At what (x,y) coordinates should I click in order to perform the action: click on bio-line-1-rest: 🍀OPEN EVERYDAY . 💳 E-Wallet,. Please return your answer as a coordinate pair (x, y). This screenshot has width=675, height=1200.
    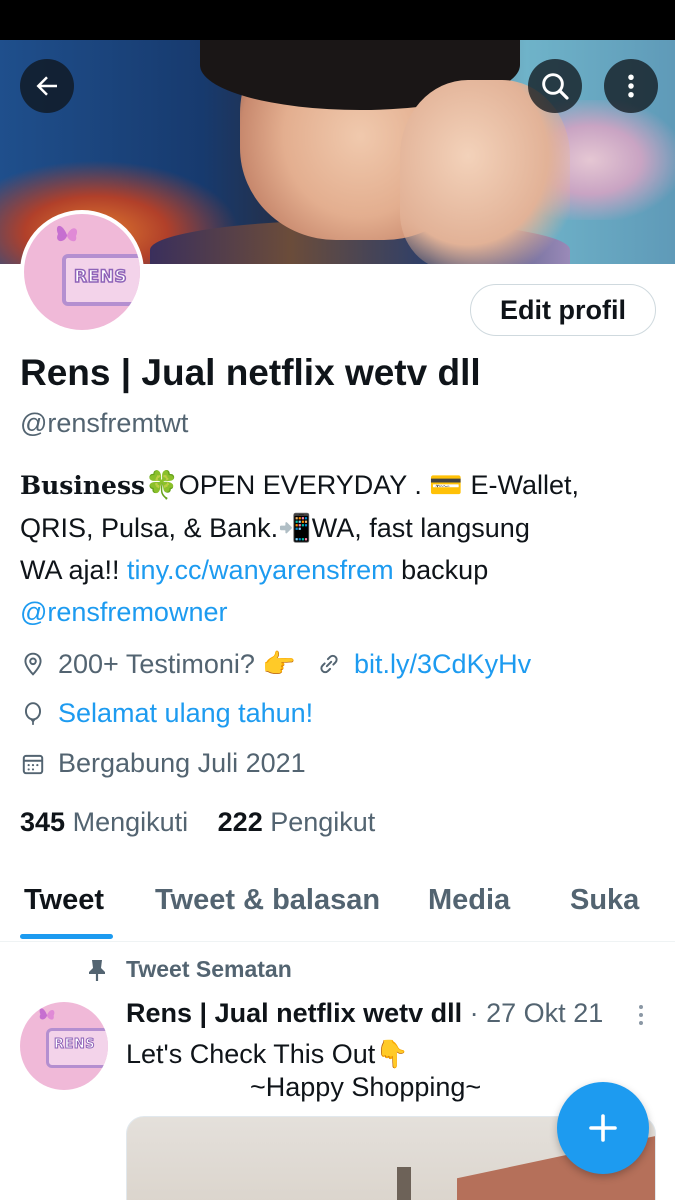
    Looking at the image, I should click on (362, 485).